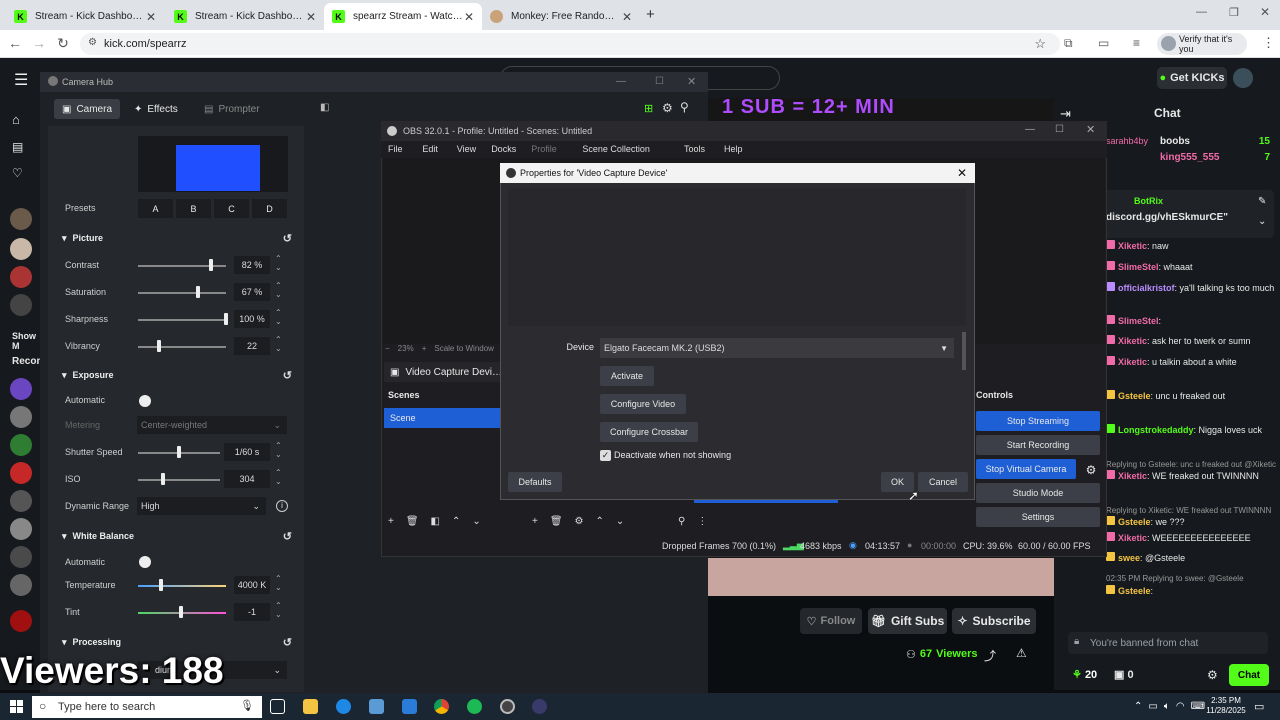  Describe the element at coordinates (1040, 44) in the screenshot. I see `bookmark-star-icon: ☆` at that location.